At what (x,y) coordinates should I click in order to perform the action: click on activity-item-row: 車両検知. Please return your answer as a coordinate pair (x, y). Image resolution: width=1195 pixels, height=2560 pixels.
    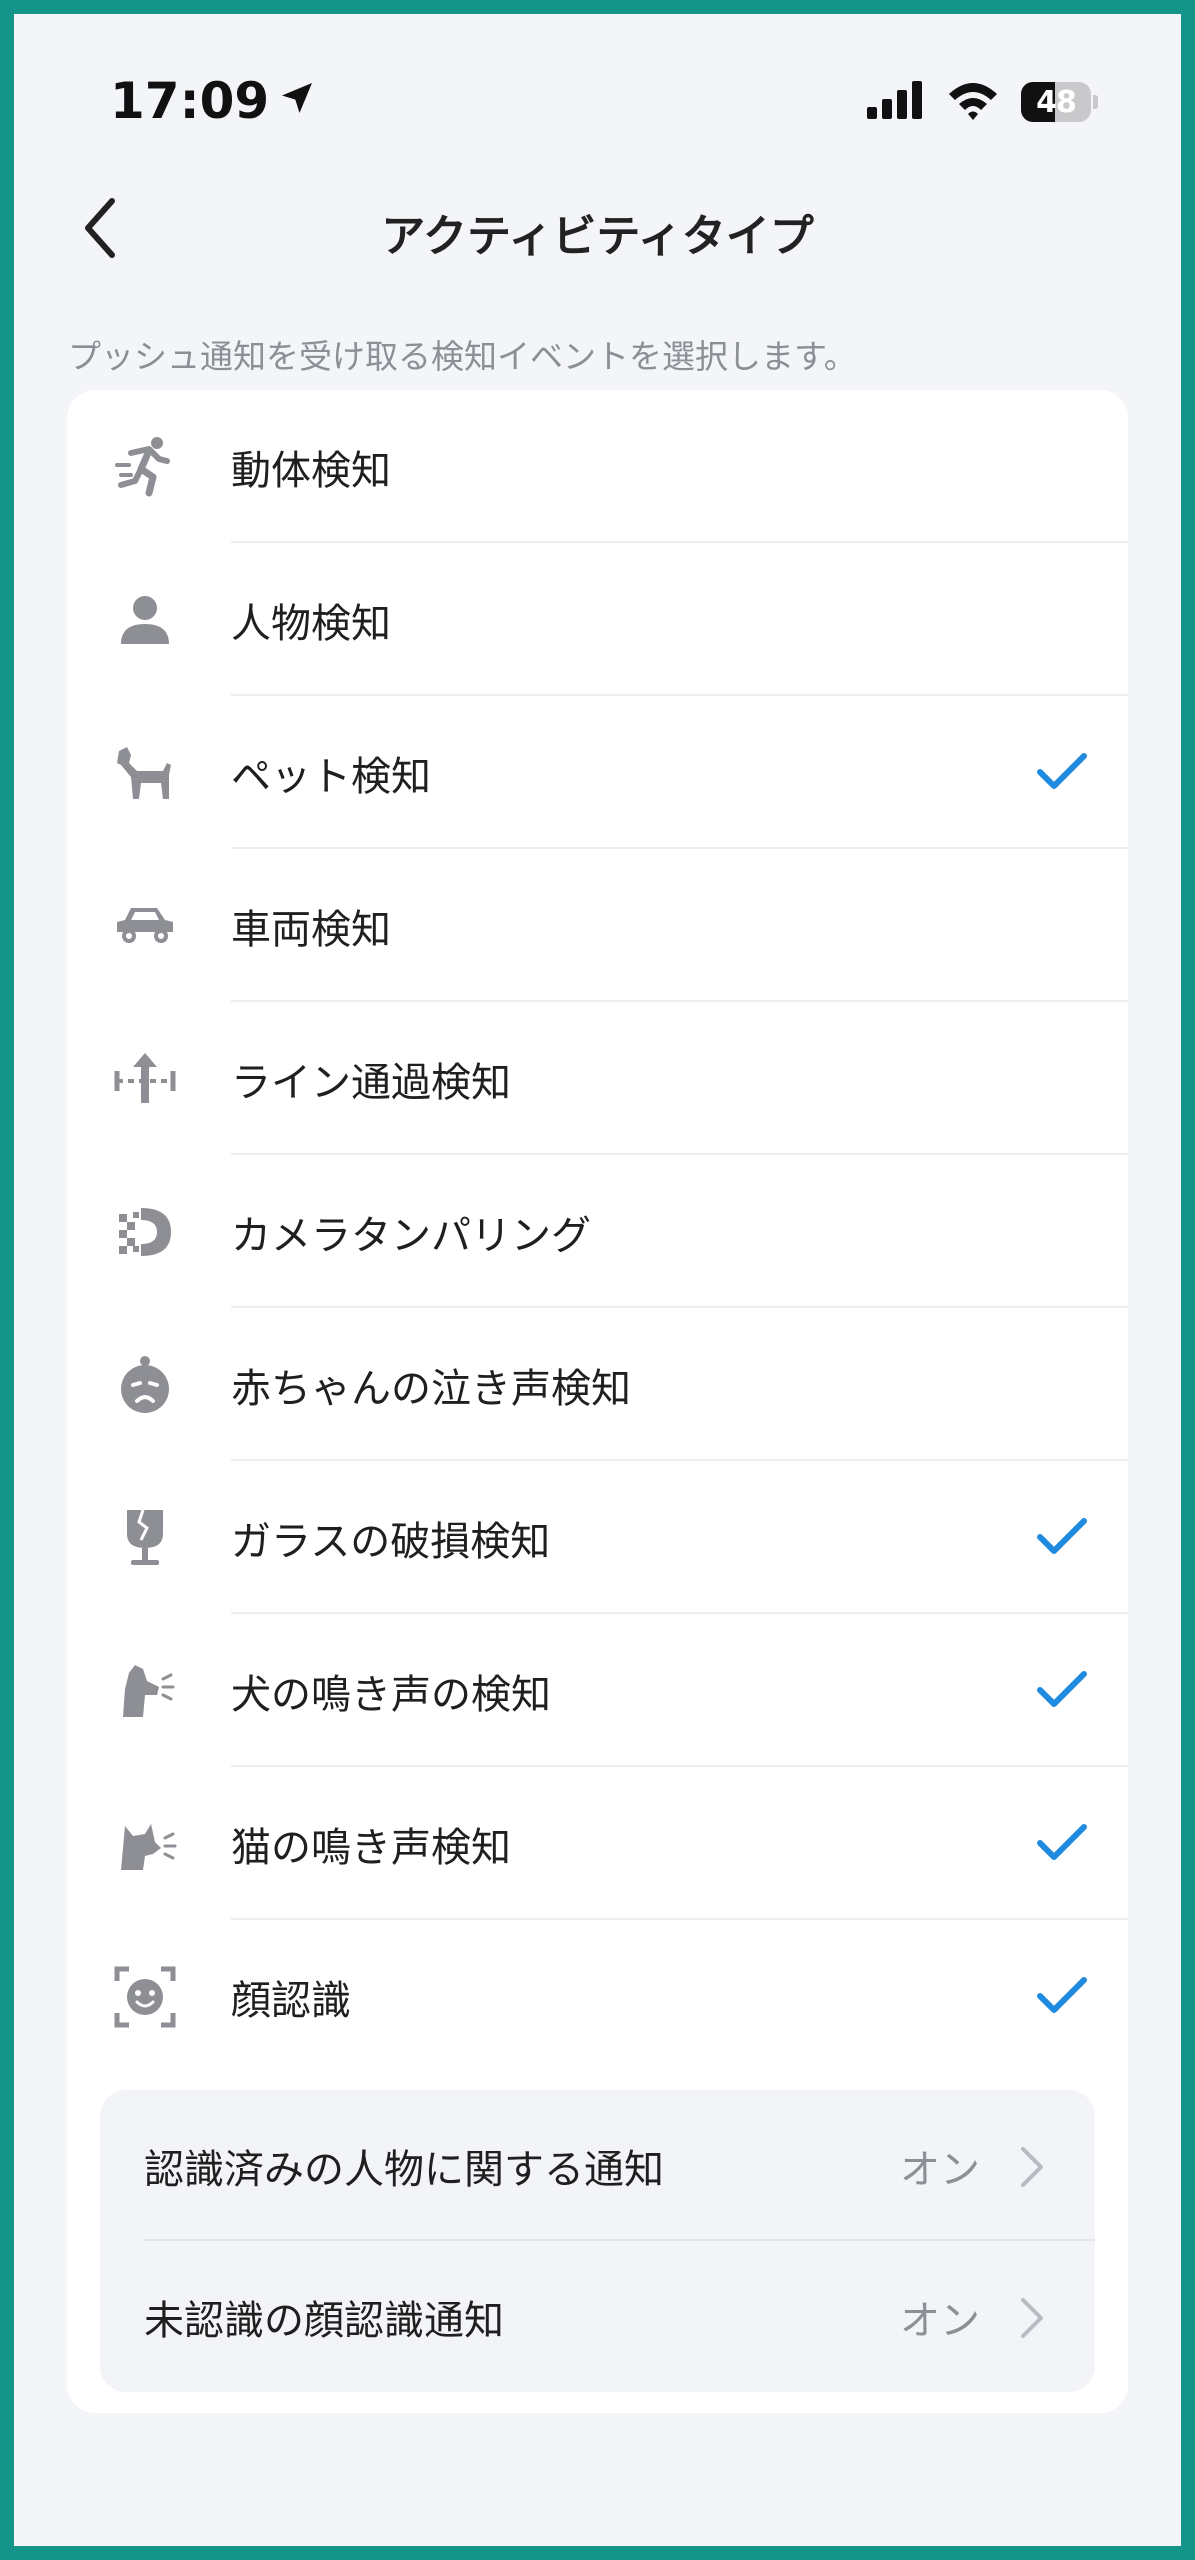
    Looking at the image, I should click on (597, 925).